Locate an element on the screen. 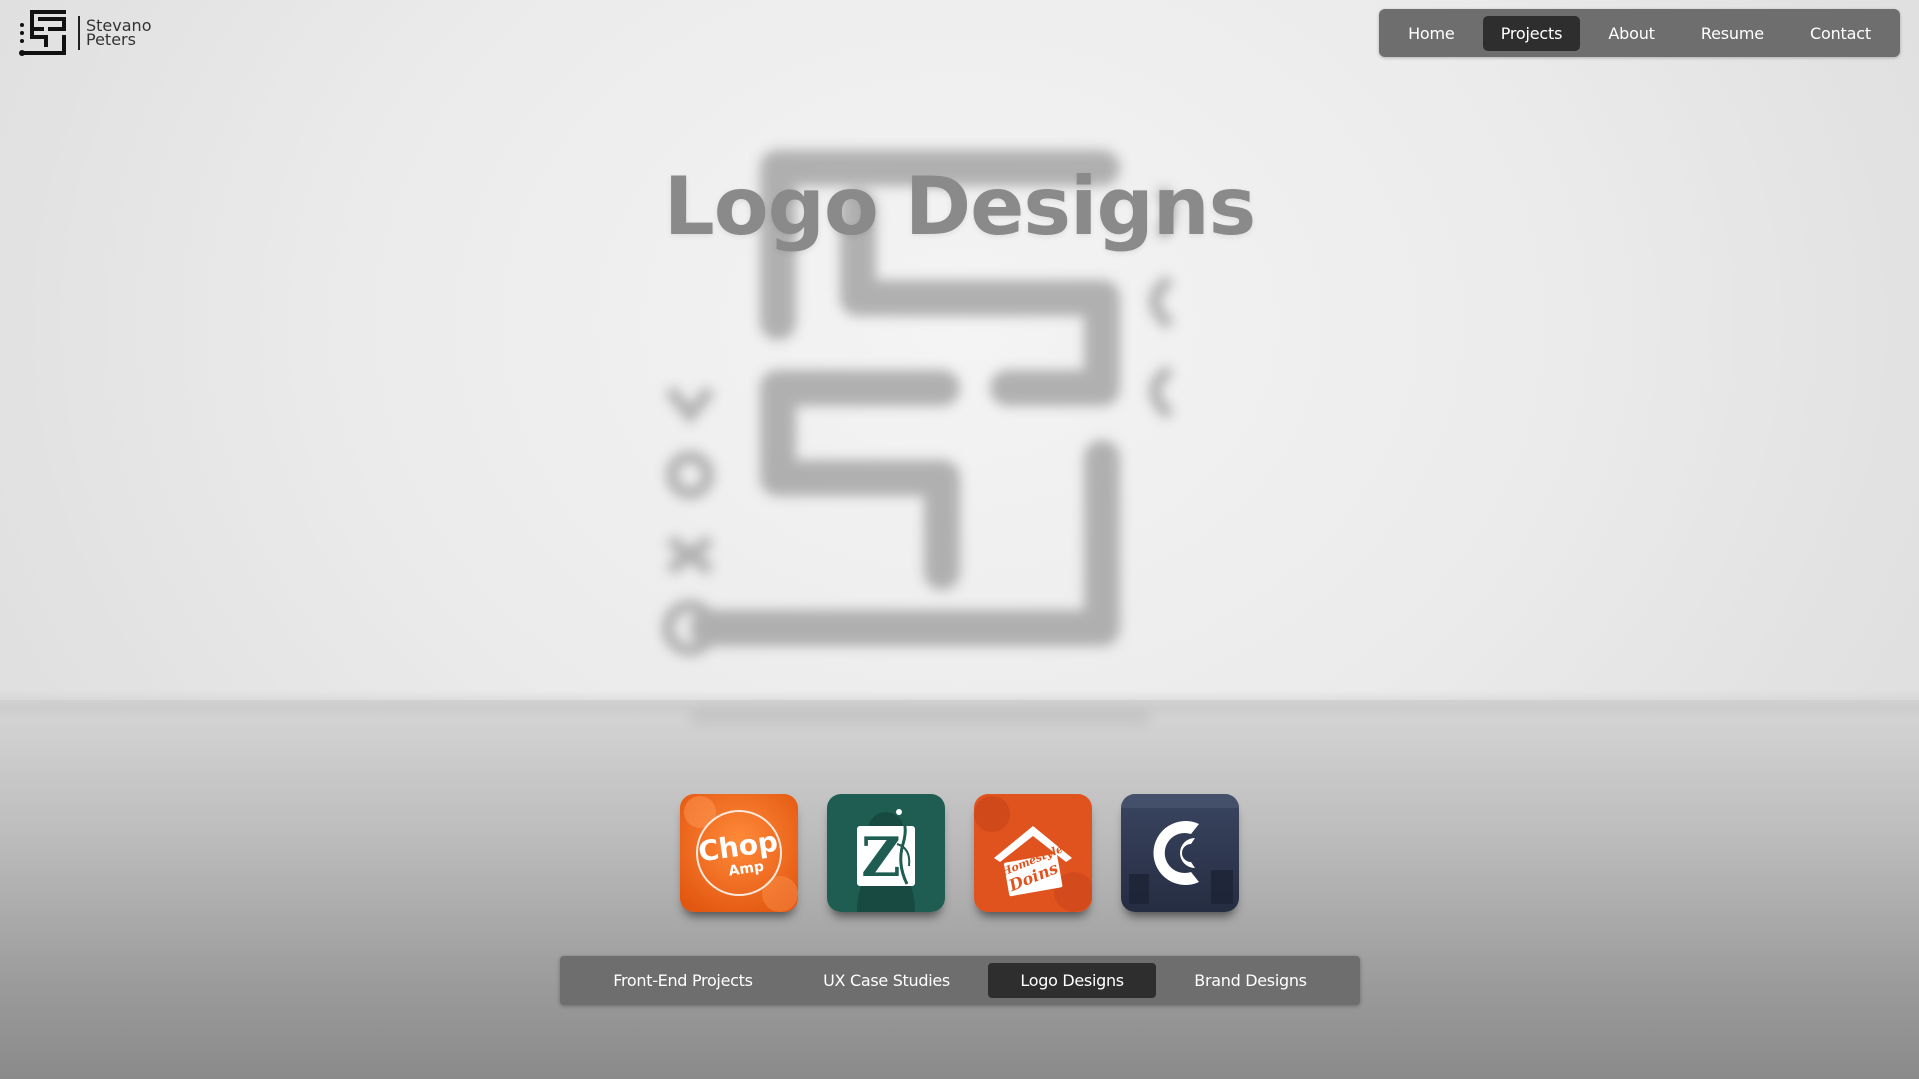 This screenshot has width=1919, height=1079. page-title: Logo Designs is located at coordinates (960, 206).